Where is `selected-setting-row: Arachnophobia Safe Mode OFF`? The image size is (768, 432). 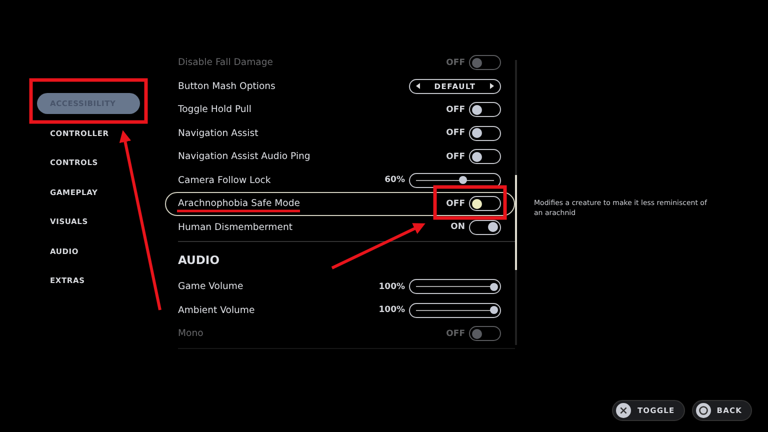 selected-setting-row: Arachnophobia Safe Mode OFF is located at coordinates (340, 204).